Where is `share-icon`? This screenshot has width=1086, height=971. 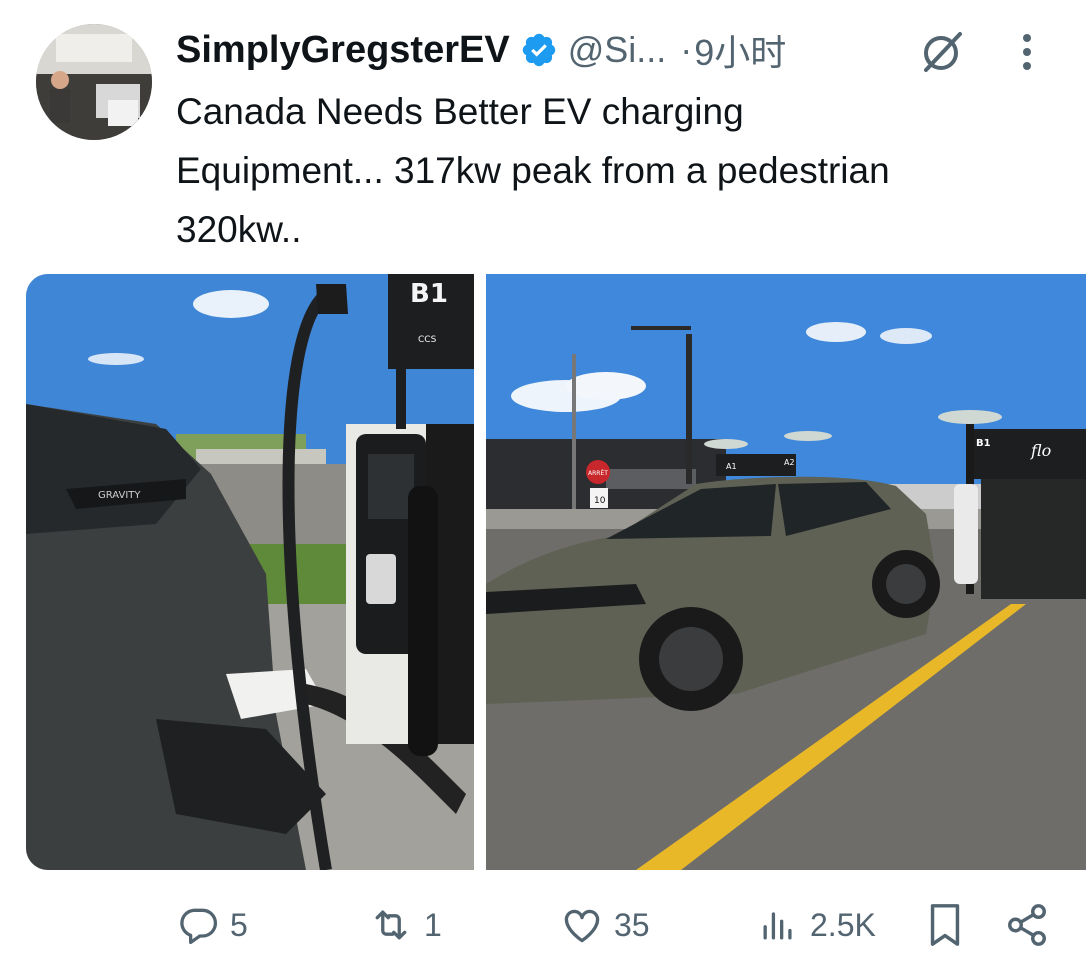
share-icon is located at coordinates (1027, 925).